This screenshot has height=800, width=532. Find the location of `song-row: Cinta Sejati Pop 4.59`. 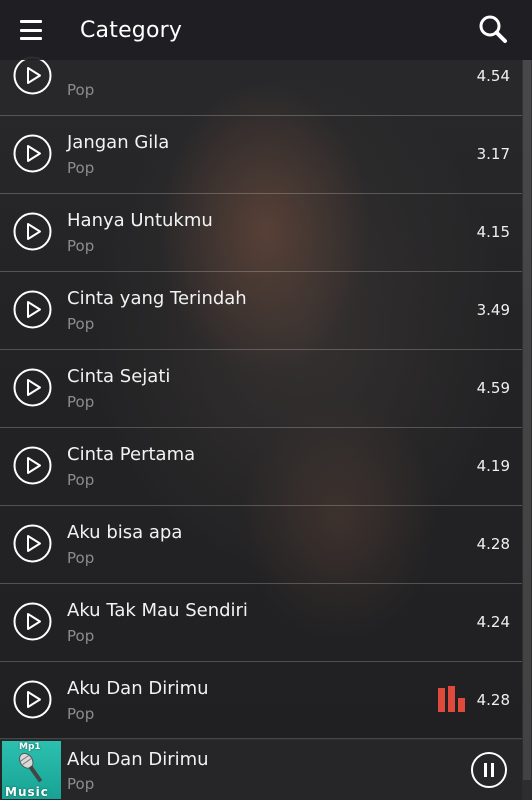

song-row: Cinta Sejati Pop 4.59 is located at coordinates (261, 389).